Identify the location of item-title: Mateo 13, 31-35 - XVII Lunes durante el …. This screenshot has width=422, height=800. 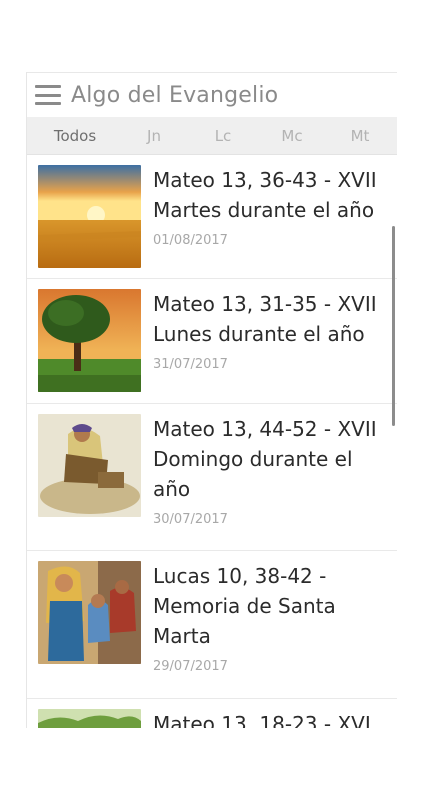
(265, 319).